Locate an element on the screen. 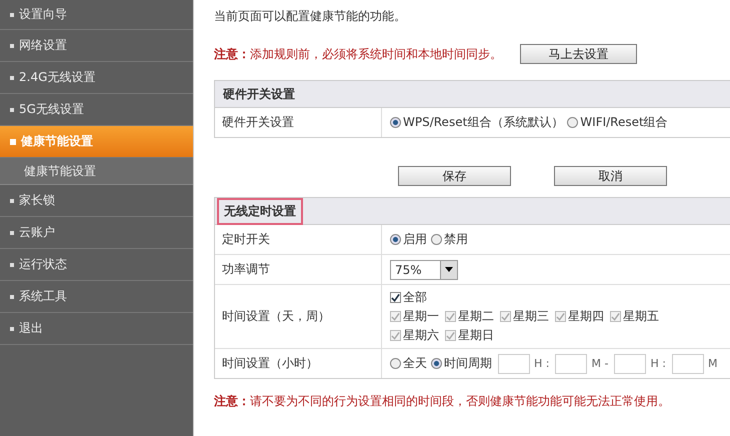 This screenshot has height=436, width=730. power-select: 75% is located at coordinates (424, 270).